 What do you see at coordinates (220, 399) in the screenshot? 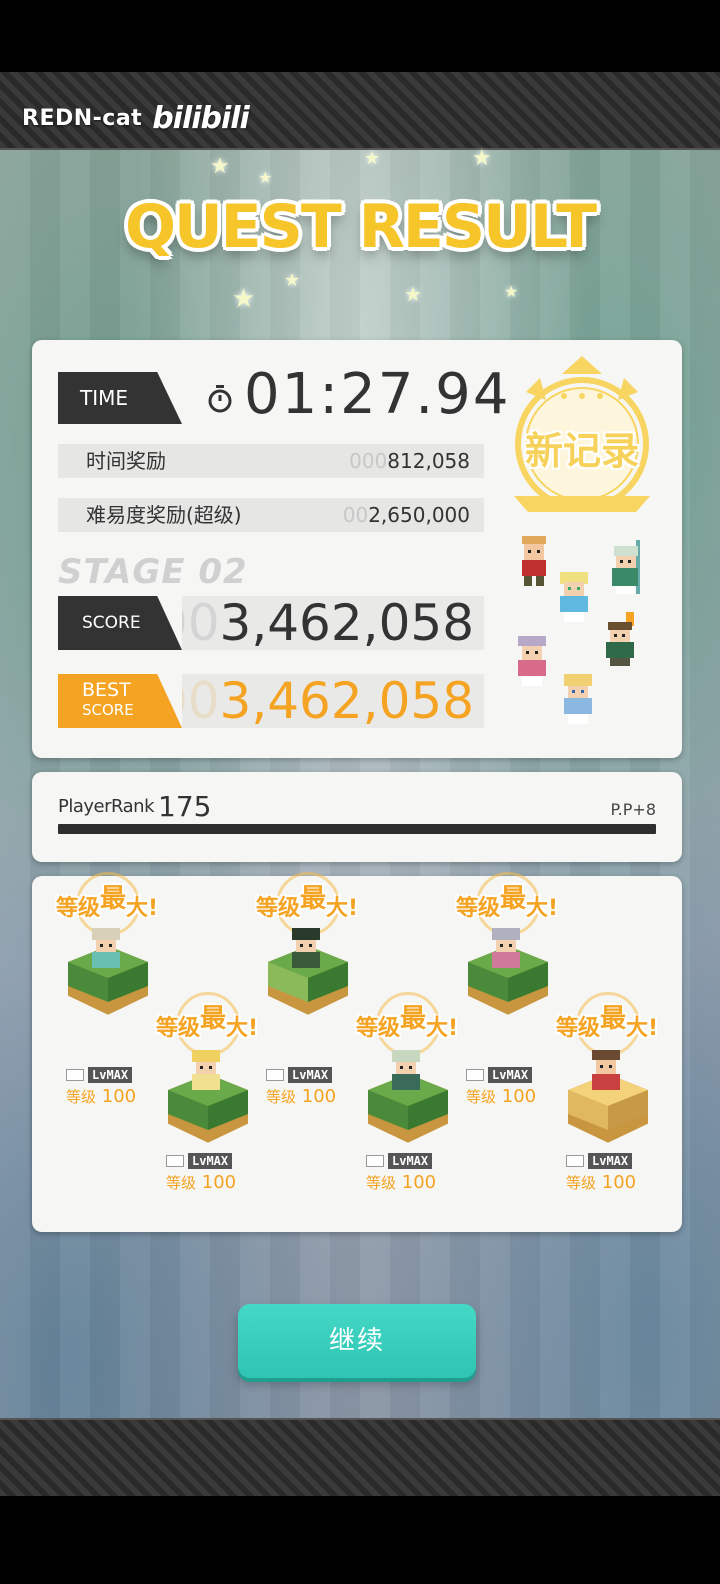
I see `stopwatch-icon` at bounding box center [220, 399].